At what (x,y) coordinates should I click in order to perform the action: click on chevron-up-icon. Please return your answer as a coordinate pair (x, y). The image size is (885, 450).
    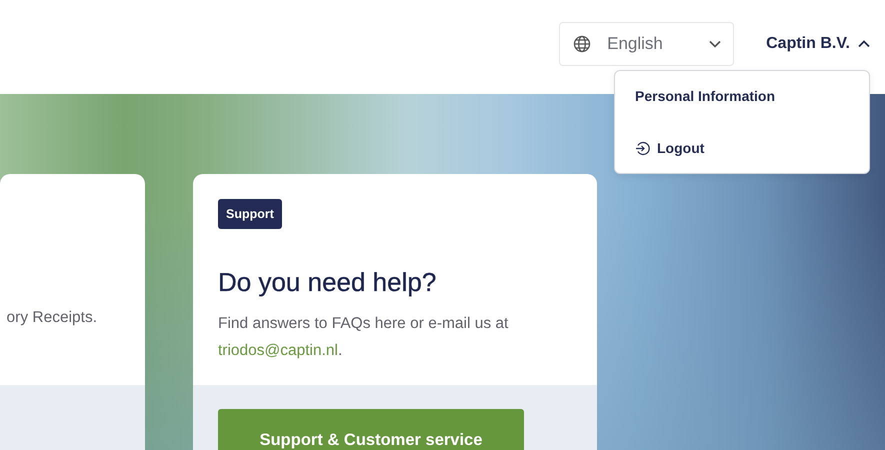
    Looking at the image, I should click on (864, 44).